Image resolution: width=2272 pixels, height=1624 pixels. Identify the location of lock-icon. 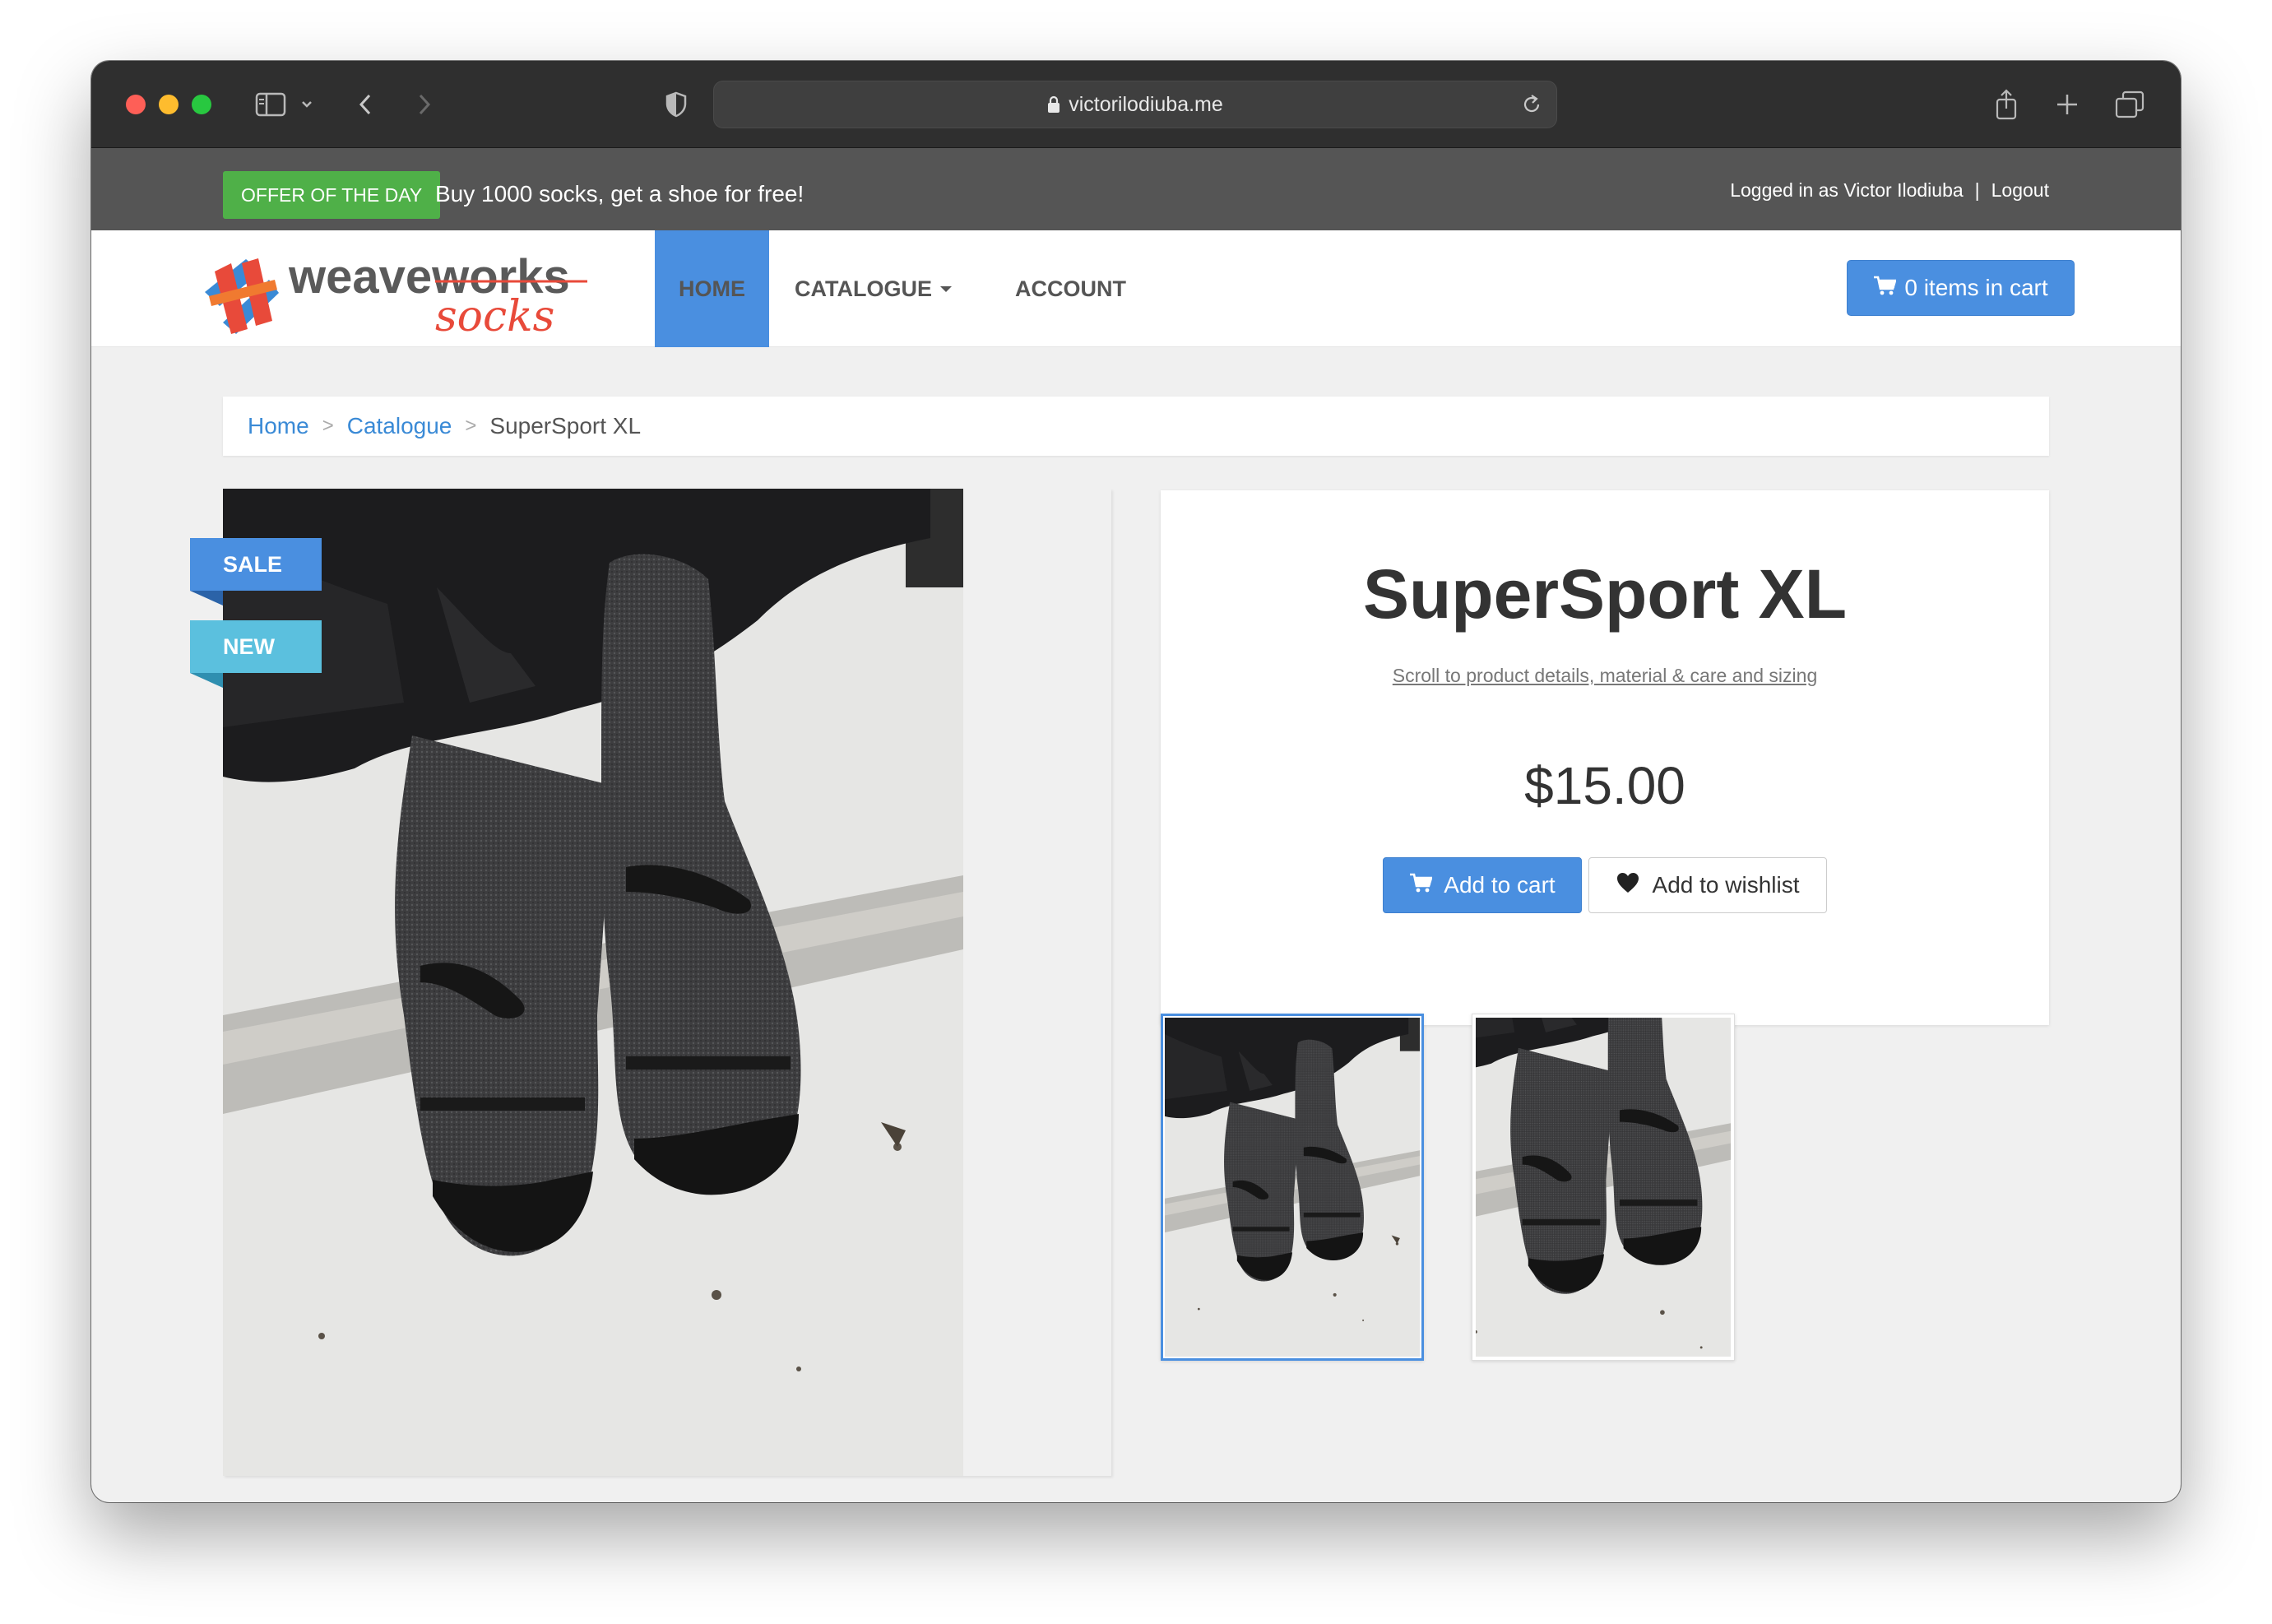
(1053, 104).